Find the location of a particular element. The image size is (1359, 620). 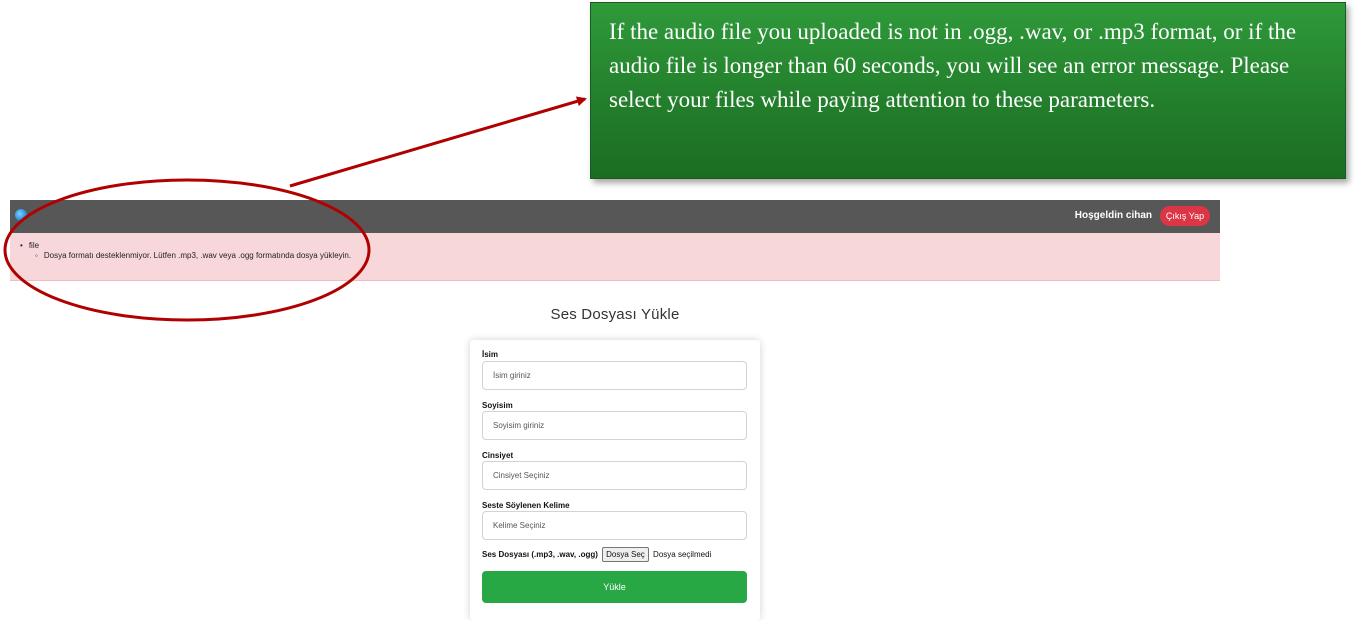

upload-button: Yükle is located at coordinates (614, 587).